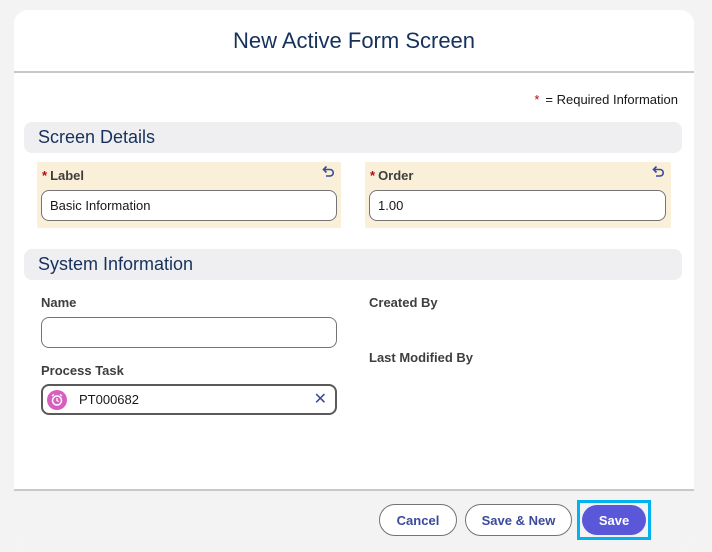 The height and width of the screenshot is (552, 712). Describe the element at coordinates (189, 205) in the screenshot. I see `label-input: Basic Information` at that location.